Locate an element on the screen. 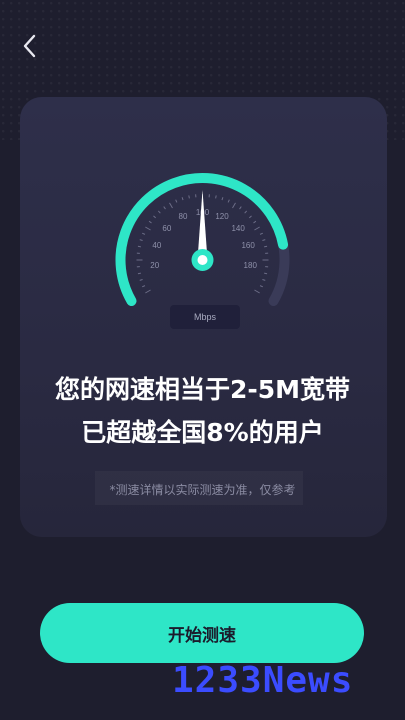 This screenshot has height=720, width=405. back-chevron-icon is located at coordinates (30, 46).